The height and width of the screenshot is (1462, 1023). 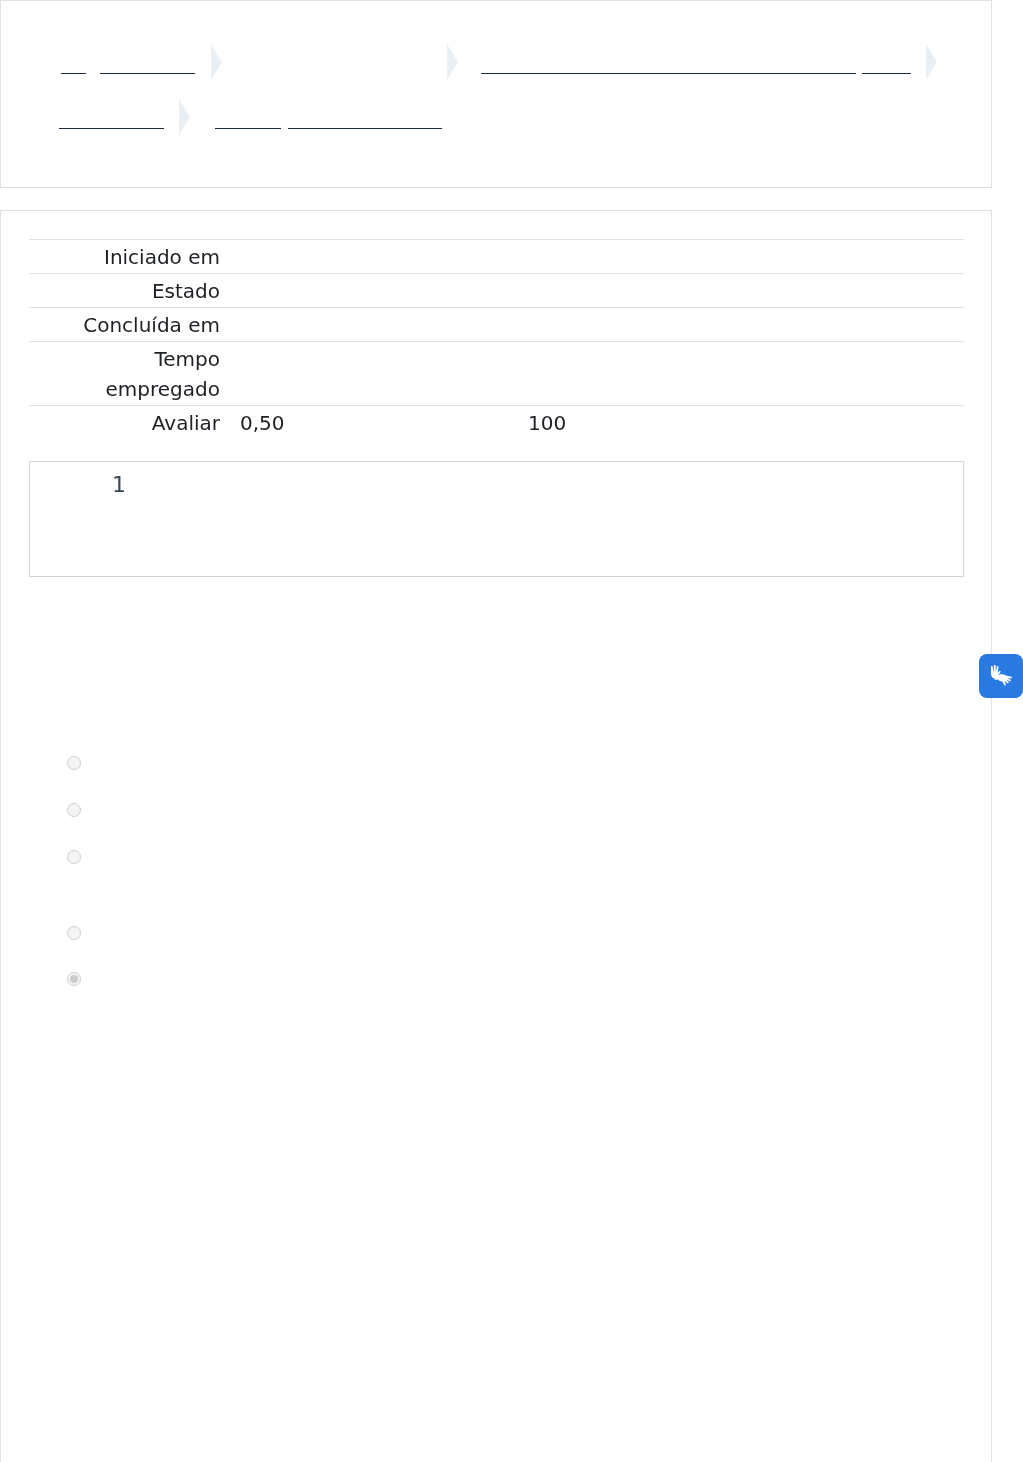 I want to click on summary-value: 0,50, so click(x=263, y=423).